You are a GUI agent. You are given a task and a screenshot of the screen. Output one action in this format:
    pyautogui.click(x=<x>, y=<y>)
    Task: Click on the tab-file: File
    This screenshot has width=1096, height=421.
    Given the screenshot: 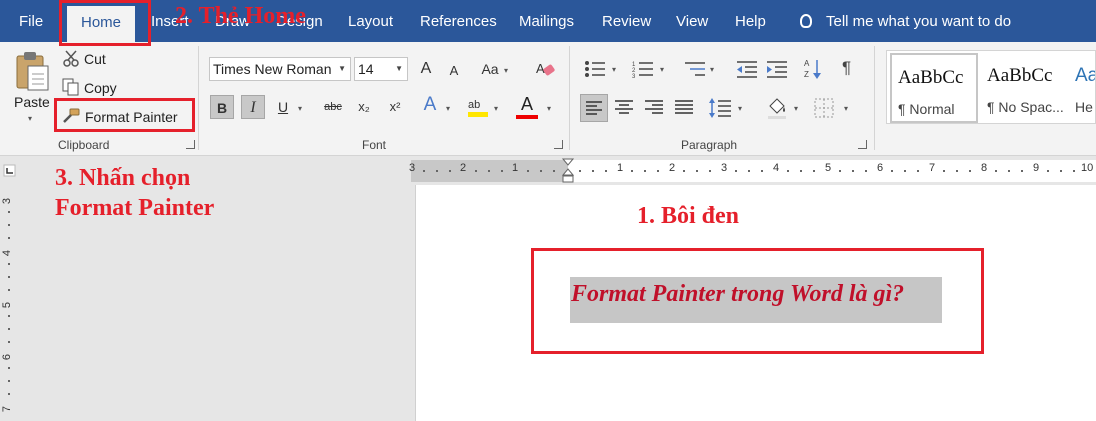 What is the action you would take?
    pyautogui.click(x=31, y=21)
    